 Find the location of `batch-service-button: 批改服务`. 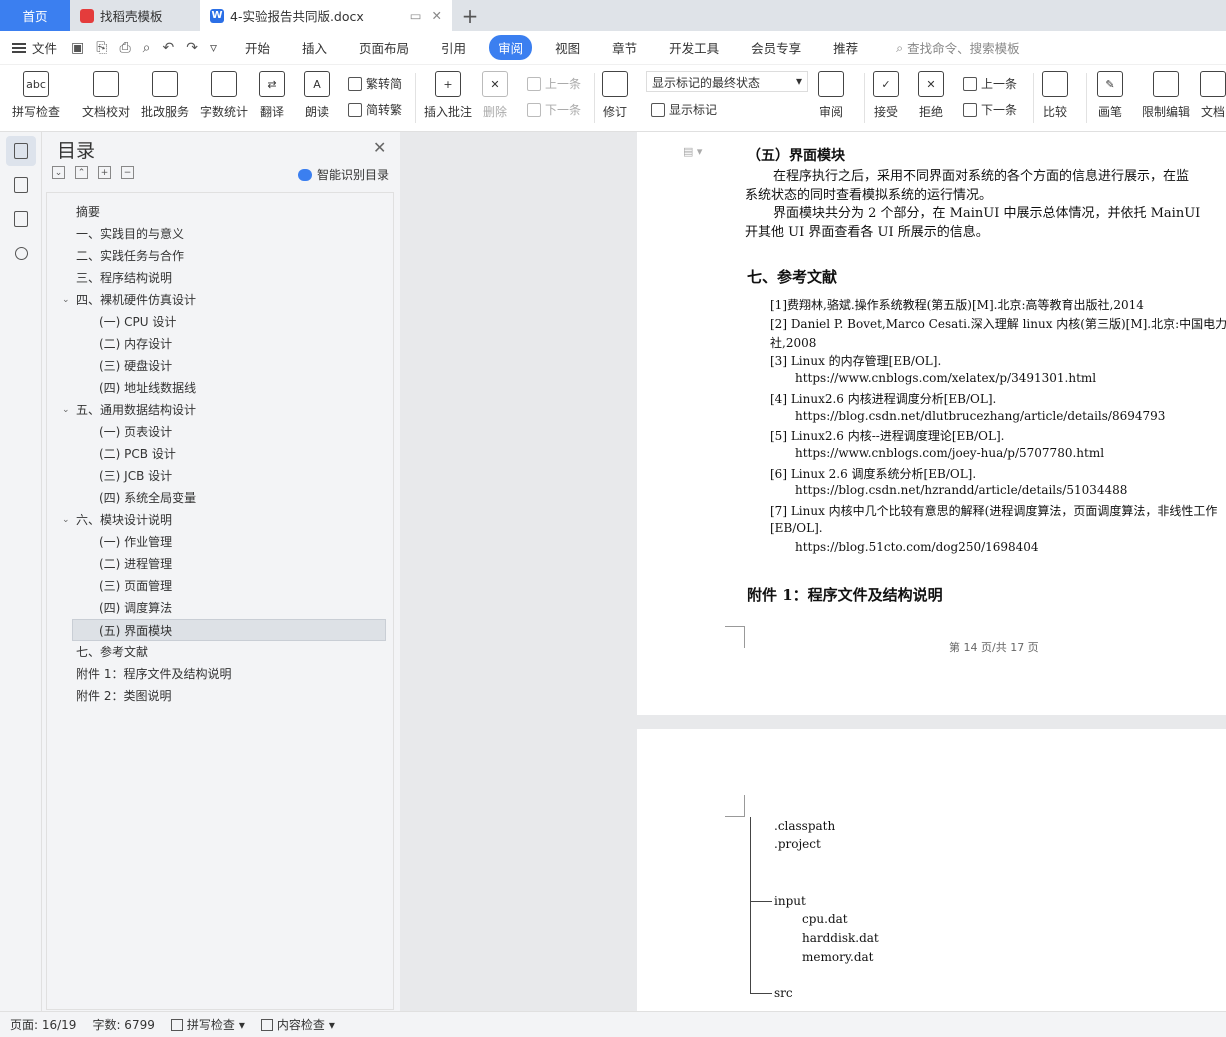

batch-service-button: 批改服务 is located at coordinates (165, 95).